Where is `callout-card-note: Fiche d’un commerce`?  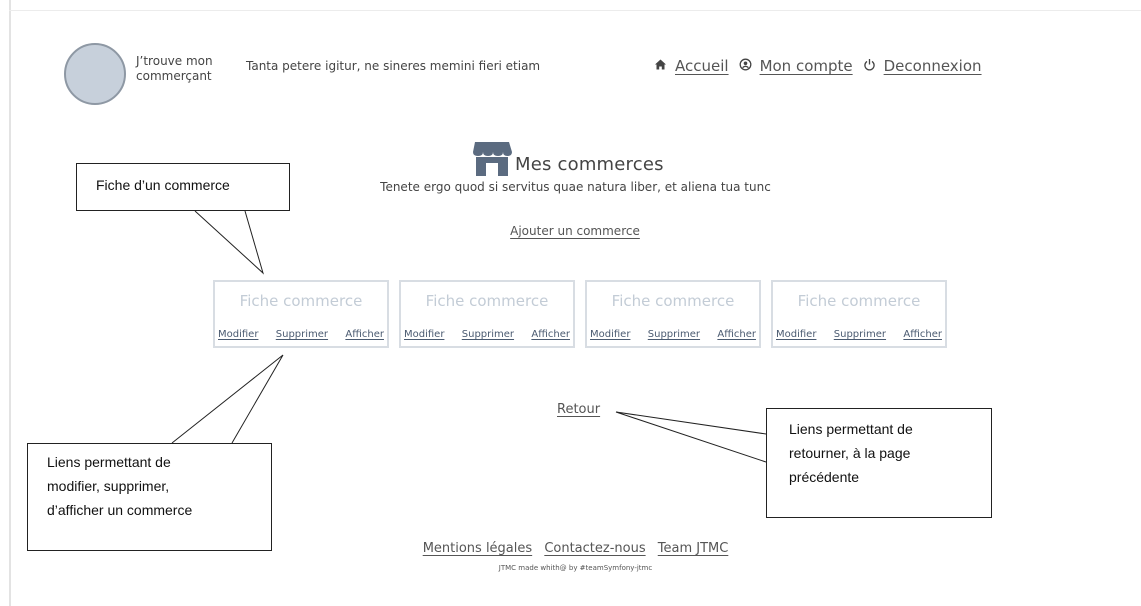
callout-card-note: Fiche d’un commerce is located at coordinates (183, 187).